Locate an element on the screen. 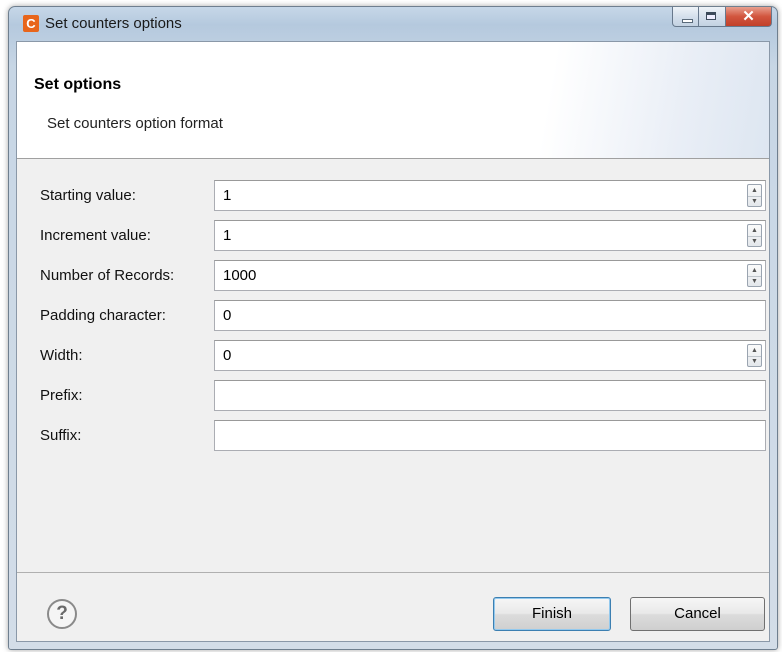 This screenshot has height=652, width=782. number-of-records-label: Number of Records: is located at coordinates (107, 275).